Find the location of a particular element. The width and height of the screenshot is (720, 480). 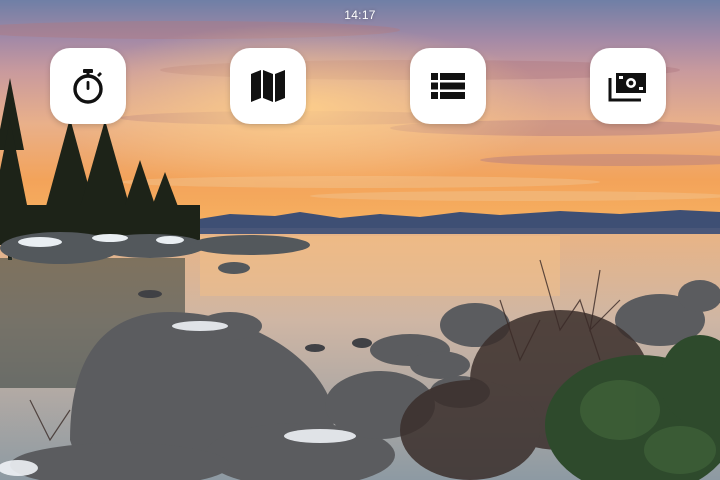

stopwatch-icon is located at coordinates (88, 86).